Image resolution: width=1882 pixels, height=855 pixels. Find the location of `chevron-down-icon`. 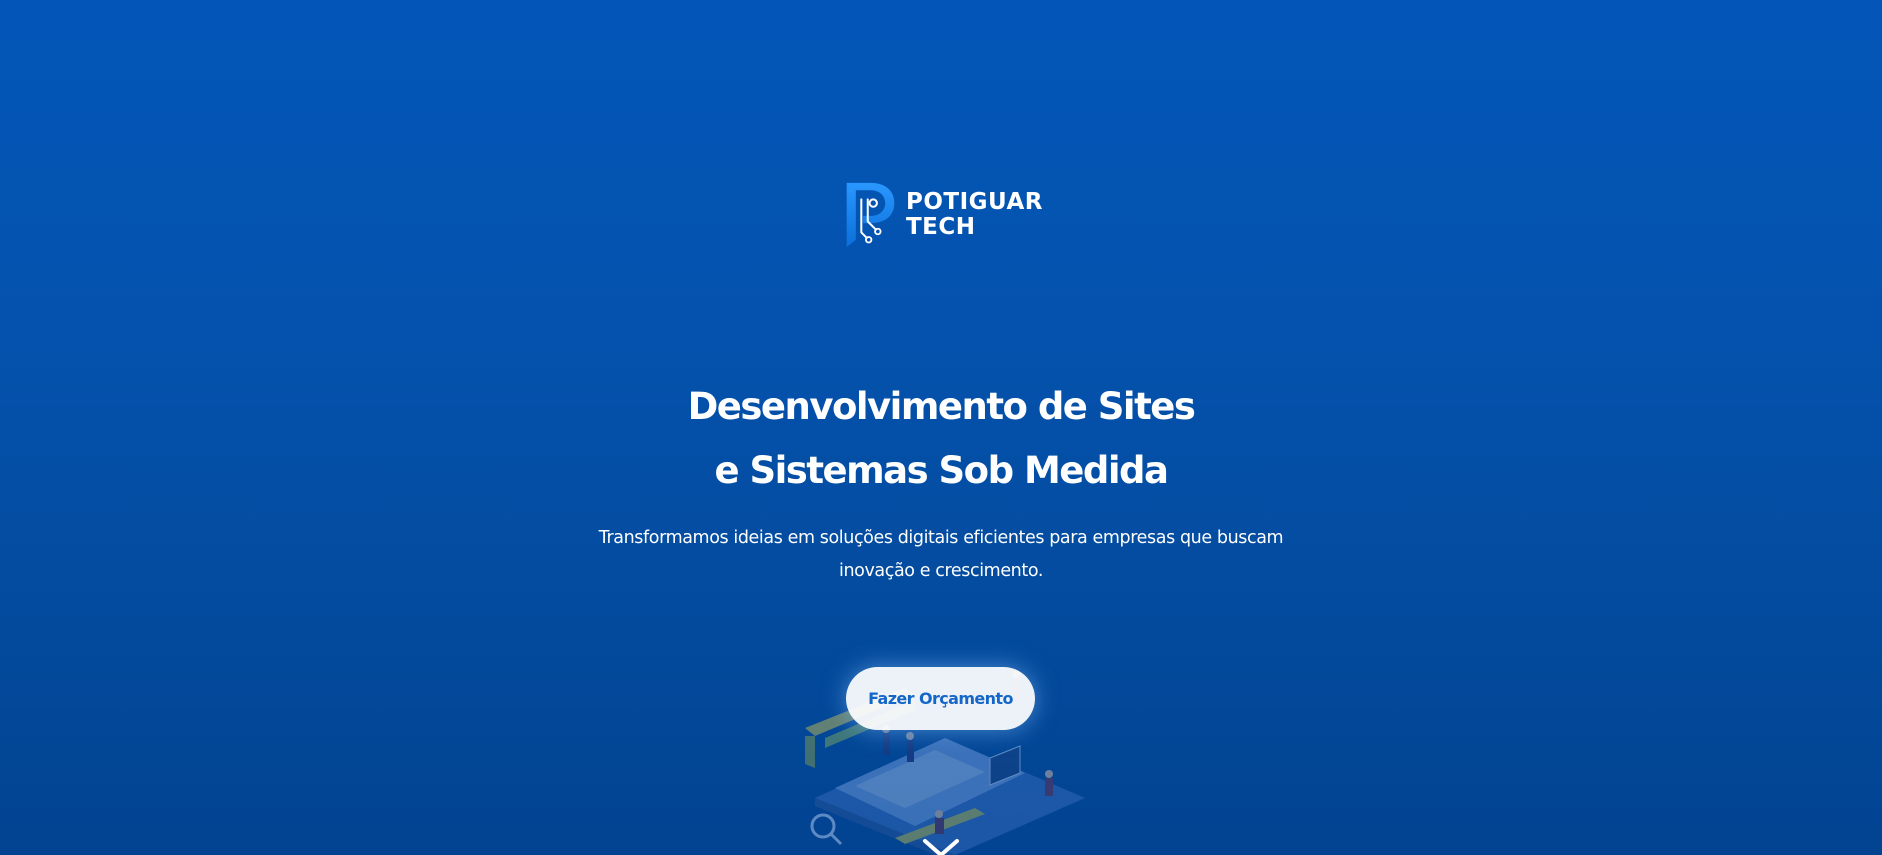

chevron-down-icon is located at coordinates (941, 847).